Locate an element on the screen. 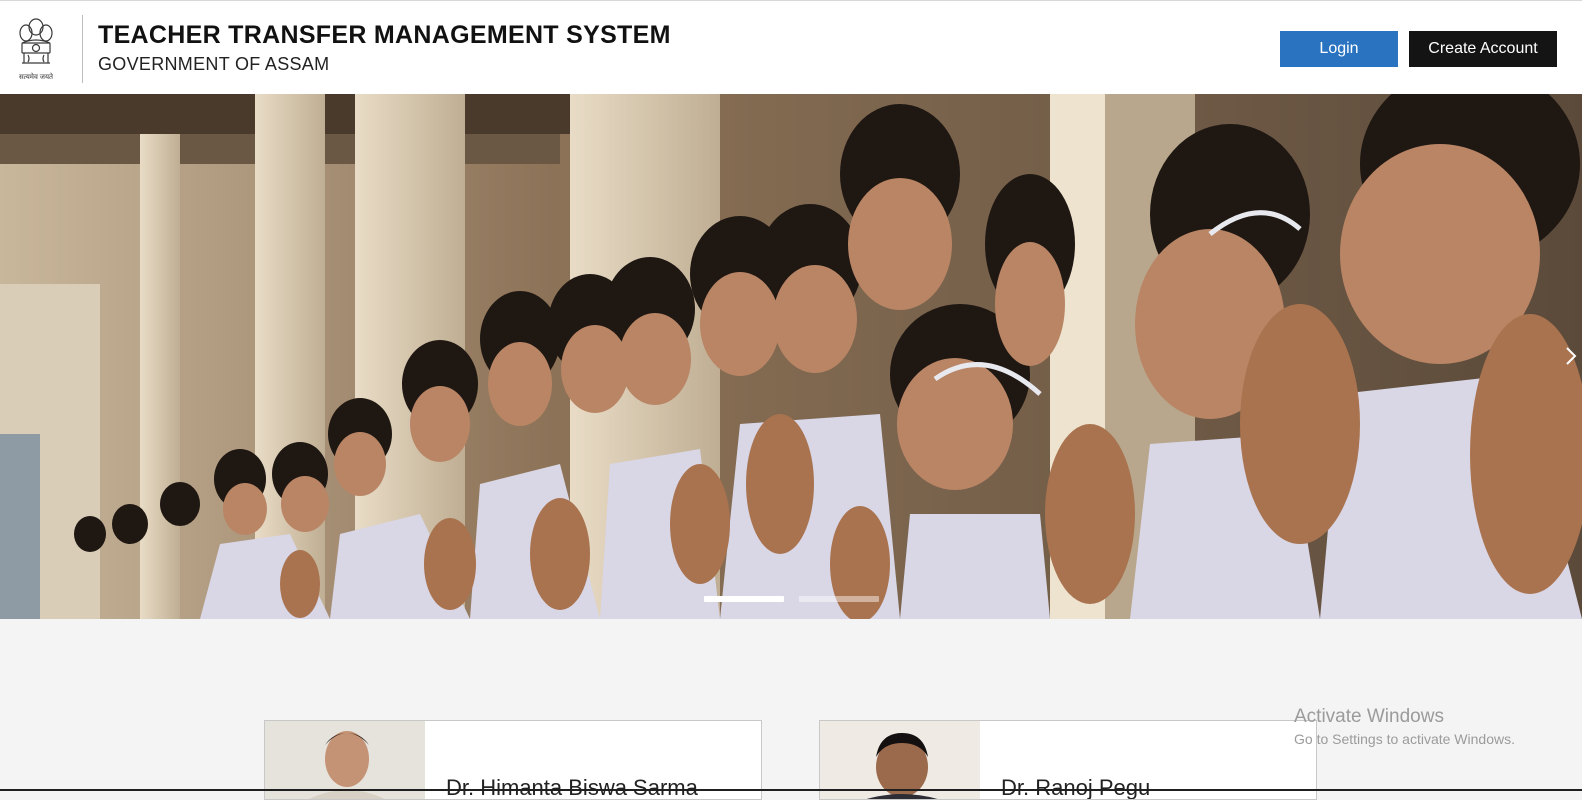 This screenshot has height=800, width=1582. profile-name: Dr. Ranoj Pegu is located at coordinates (1076, 787).